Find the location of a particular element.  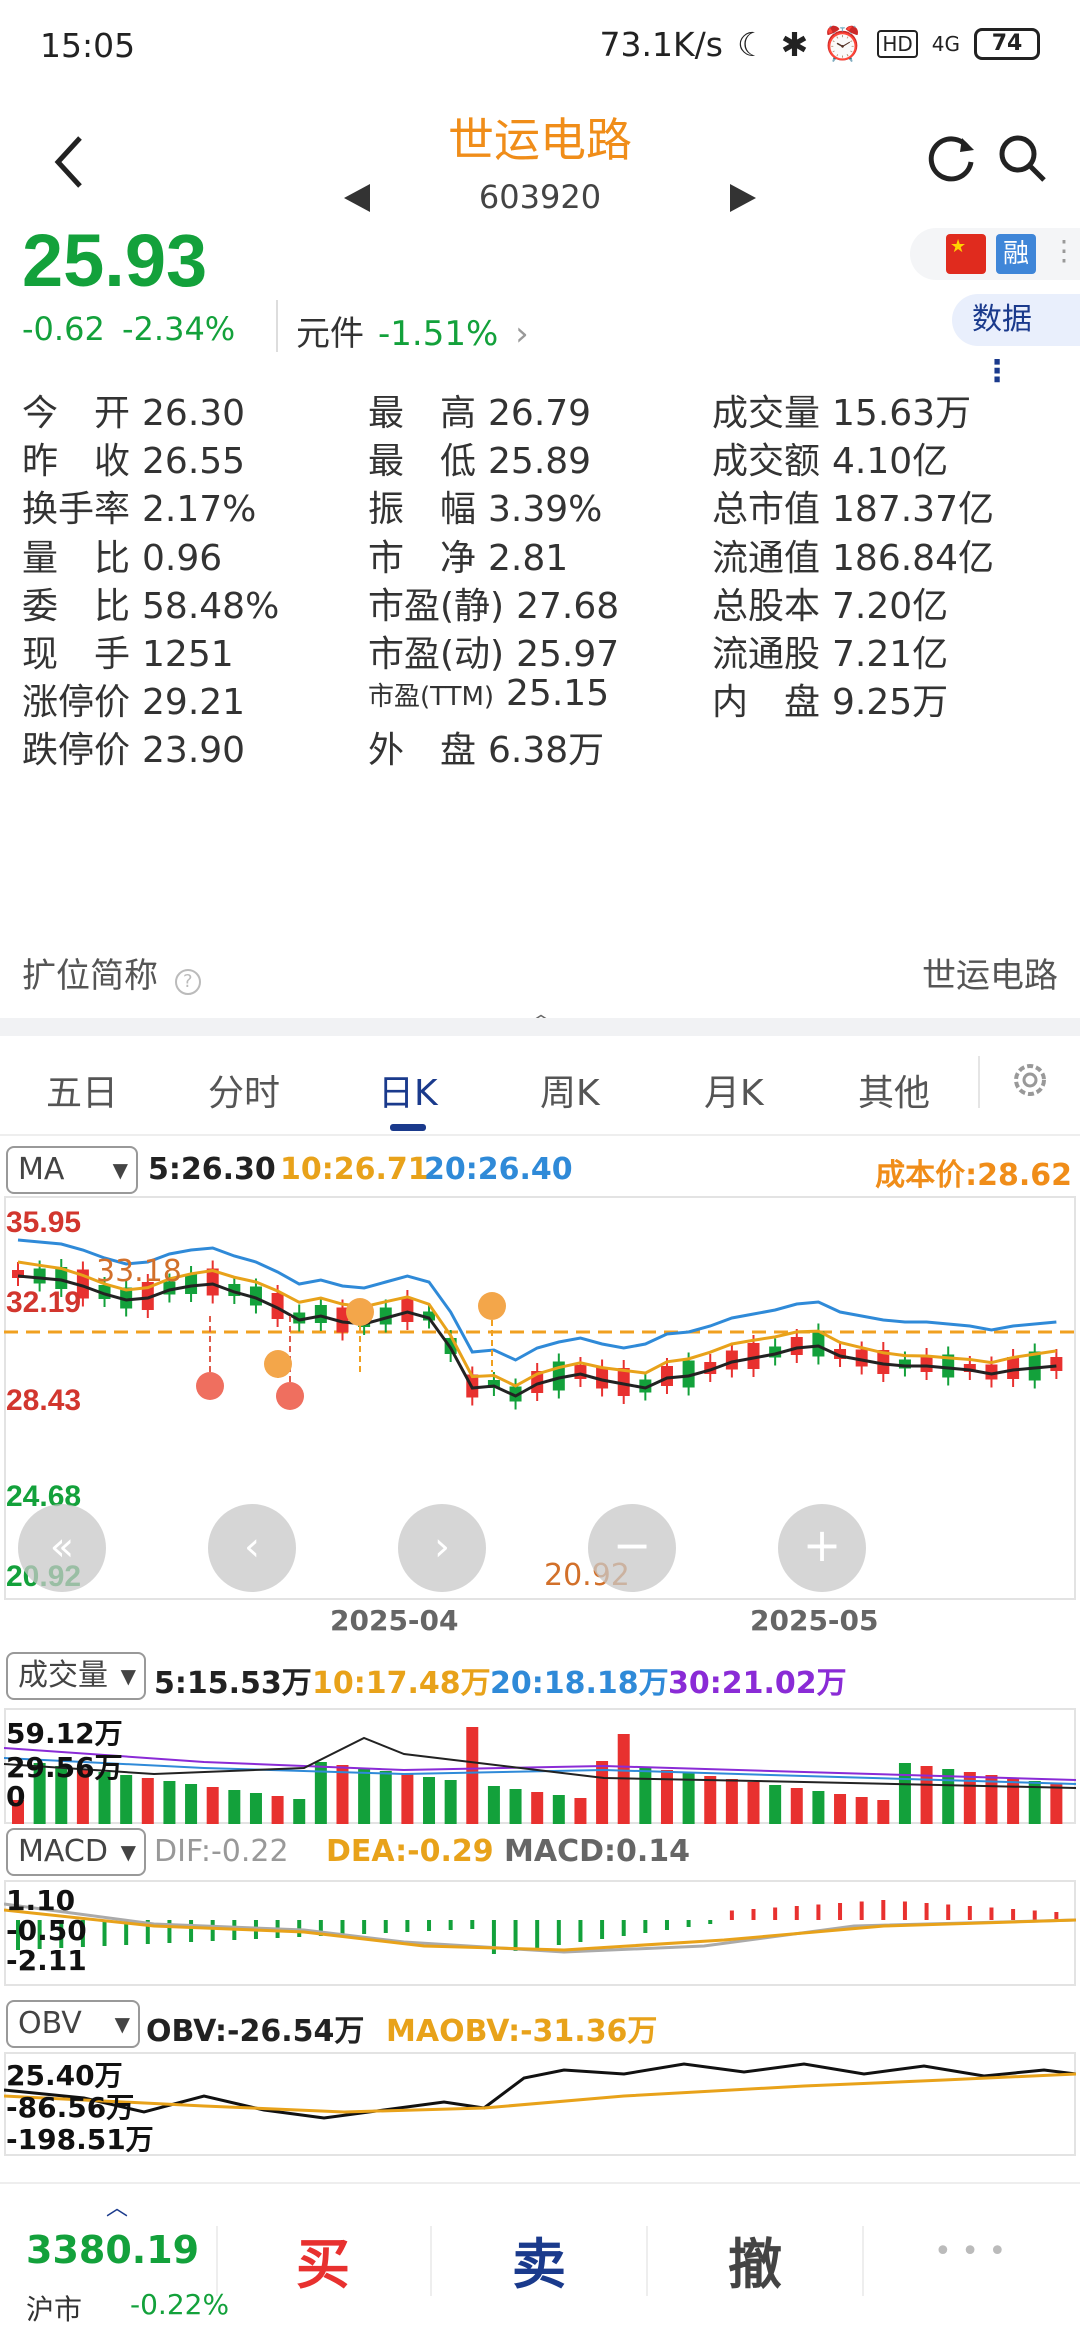

x-label-april: 2025-04 is located at coordinates (394, 1620).